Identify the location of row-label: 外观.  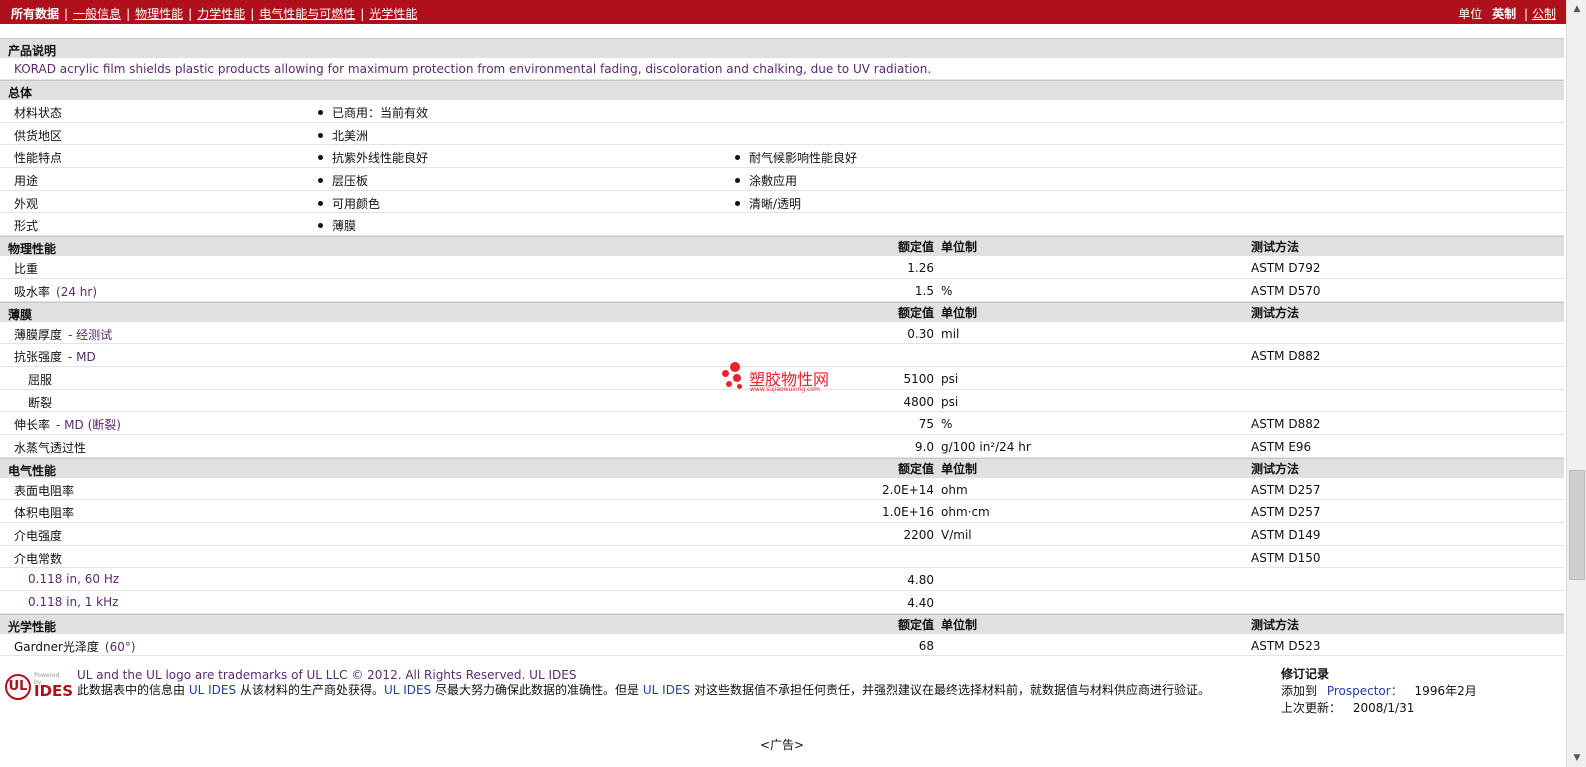
(26, 203).